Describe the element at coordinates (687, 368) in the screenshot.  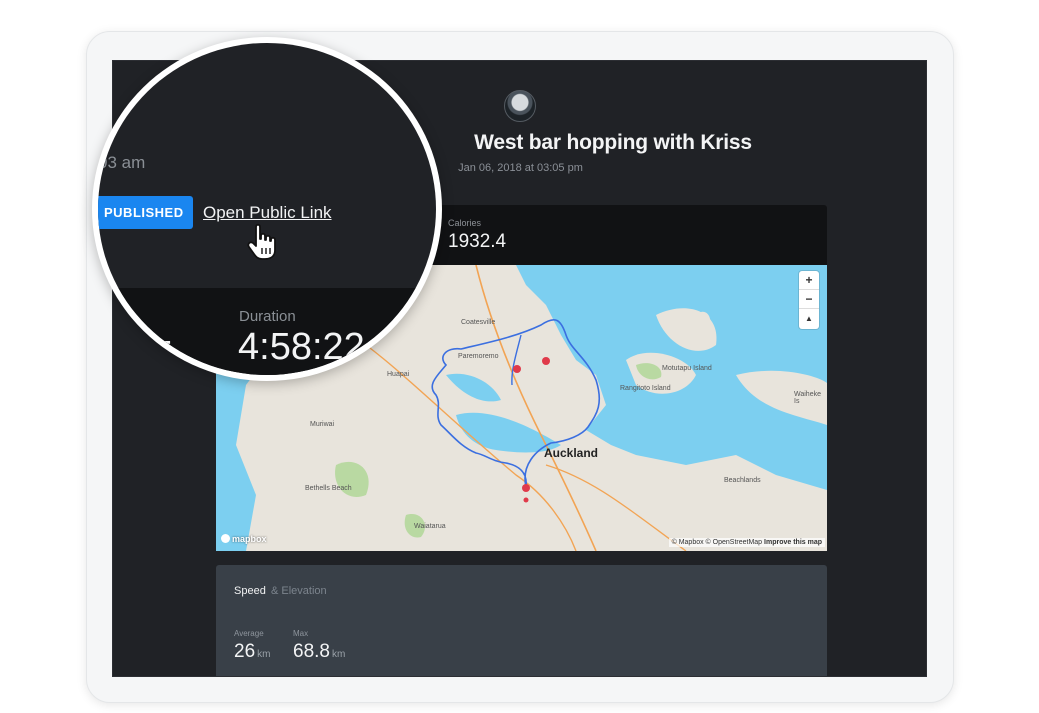
I see `map-label-motutapu: Motutapu Island` at that location.